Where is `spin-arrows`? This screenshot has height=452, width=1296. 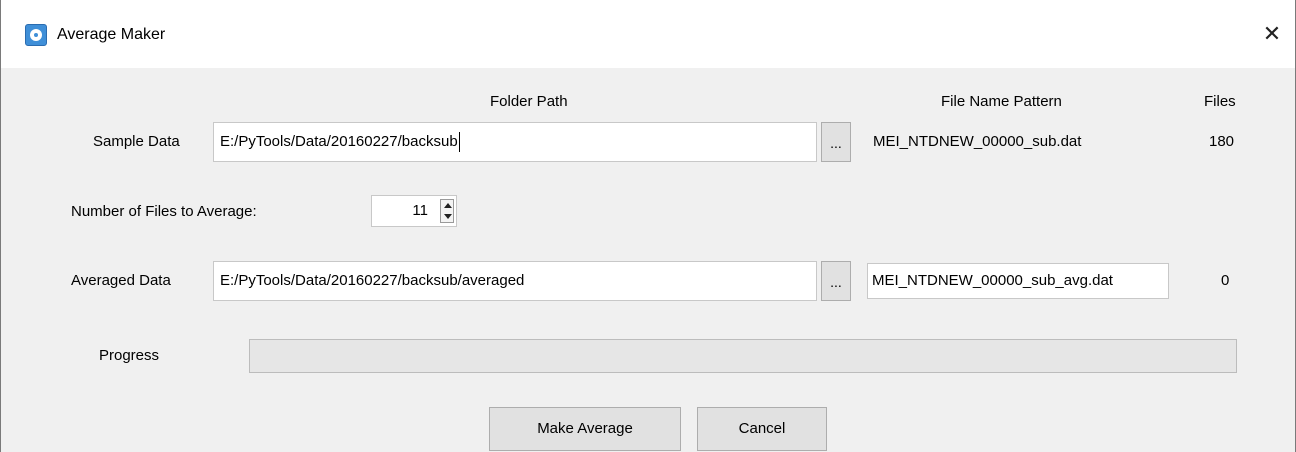 spin-arrows is located at coordinates (447, 211).